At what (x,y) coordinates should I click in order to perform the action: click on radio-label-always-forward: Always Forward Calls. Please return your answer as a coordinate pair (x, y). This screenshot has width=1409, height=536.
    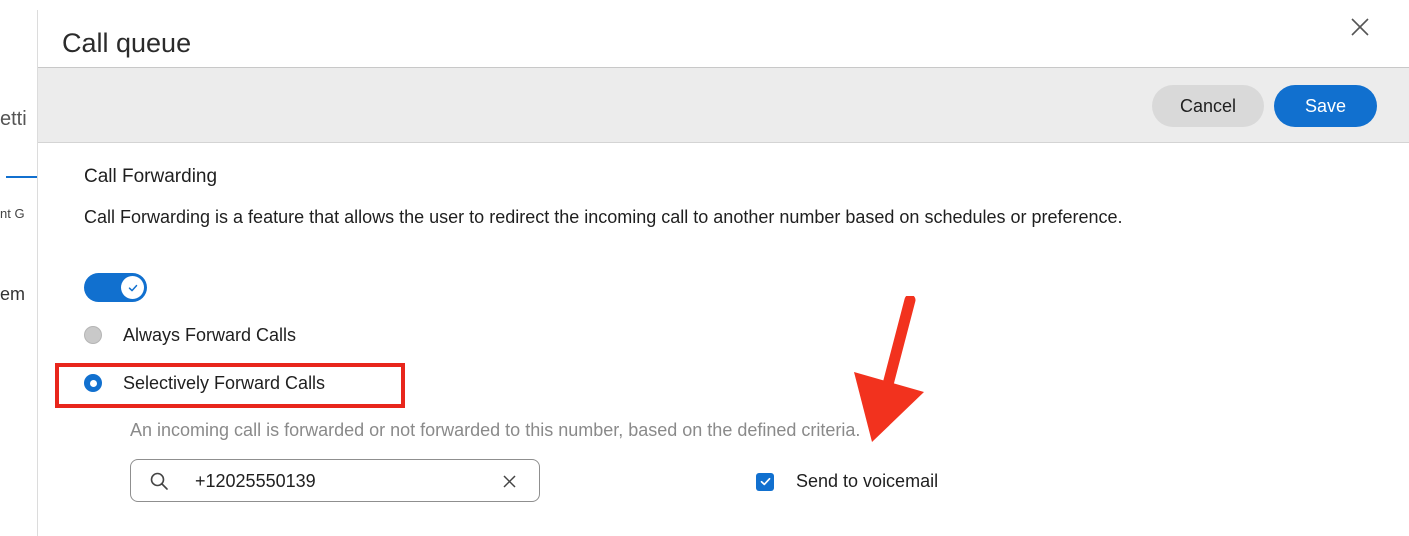
    Looking at the image, I should click on (210, 334).